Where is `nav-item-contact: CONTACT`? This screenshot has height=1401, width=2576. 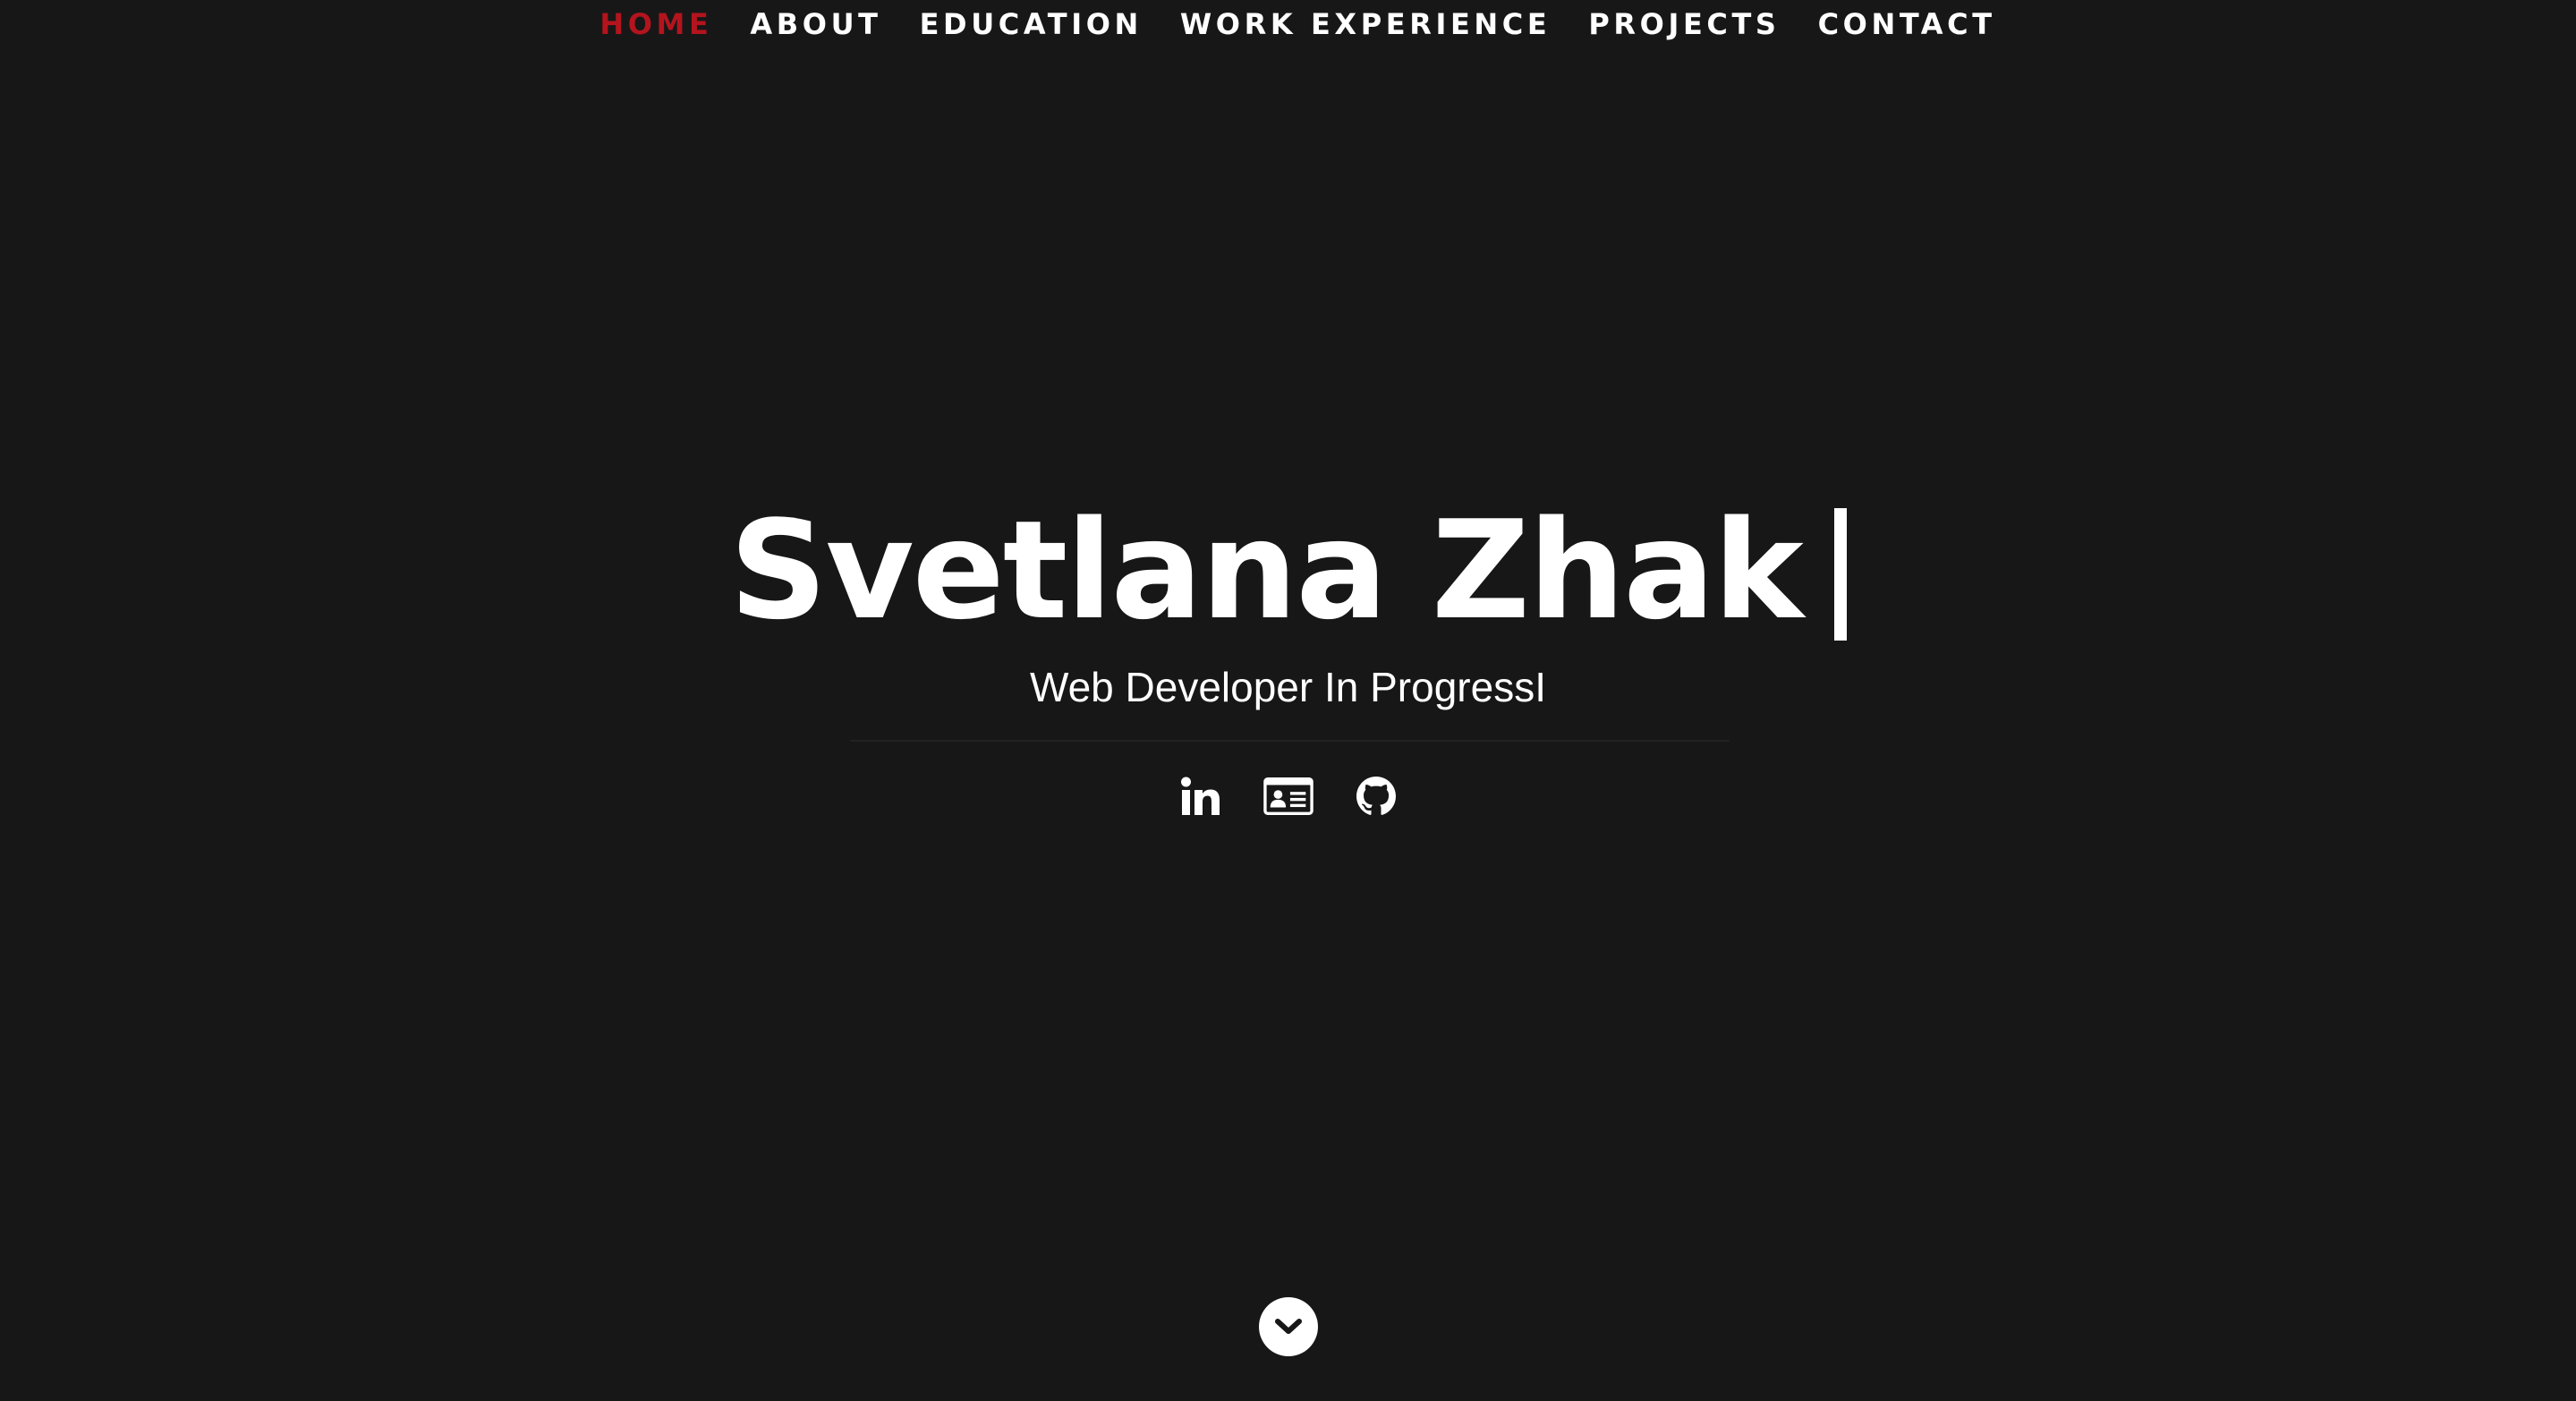
nav-item-contact: CONTACT is located at coordinates (1907, 24).